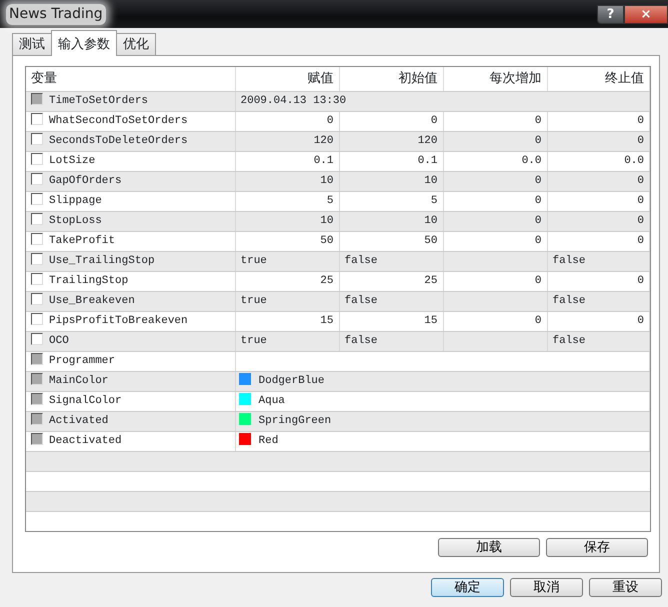  What do you see at coordinates (56, 14) in the screenshot?
I see `window-title: News Trading` at bounding box center [56, 14].